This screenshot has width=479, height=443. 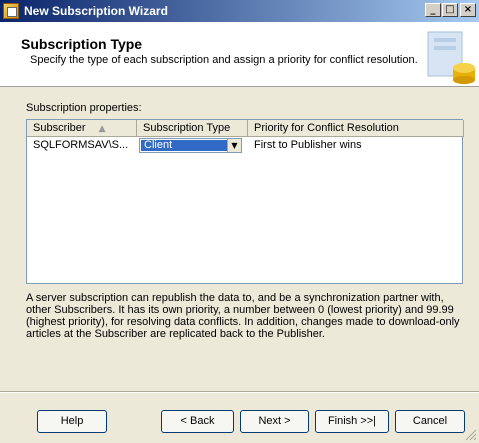 What do you see at coordinates (355, 145) in the screenshot?
I see `priority-cell: First to Publisher wins` at bounding box center [355, 145].